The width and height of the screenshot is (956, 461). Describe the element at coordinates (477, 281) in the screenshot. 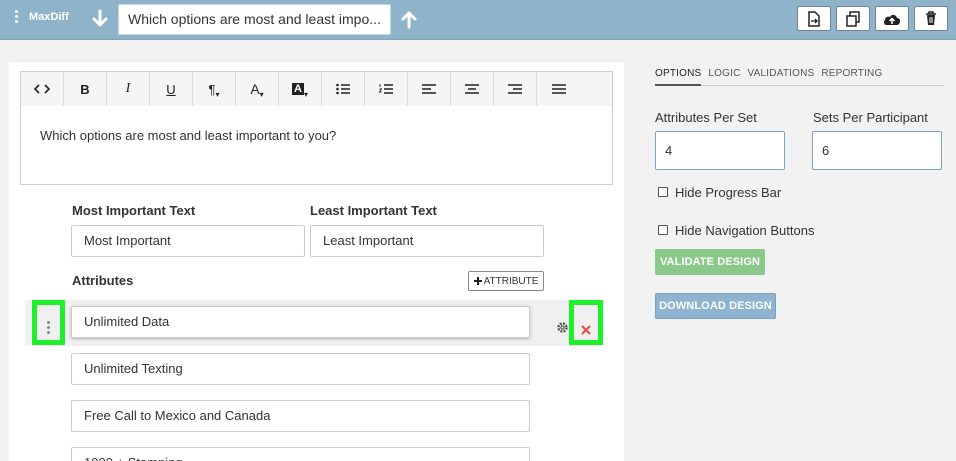

I see `plus-icon` at that location.